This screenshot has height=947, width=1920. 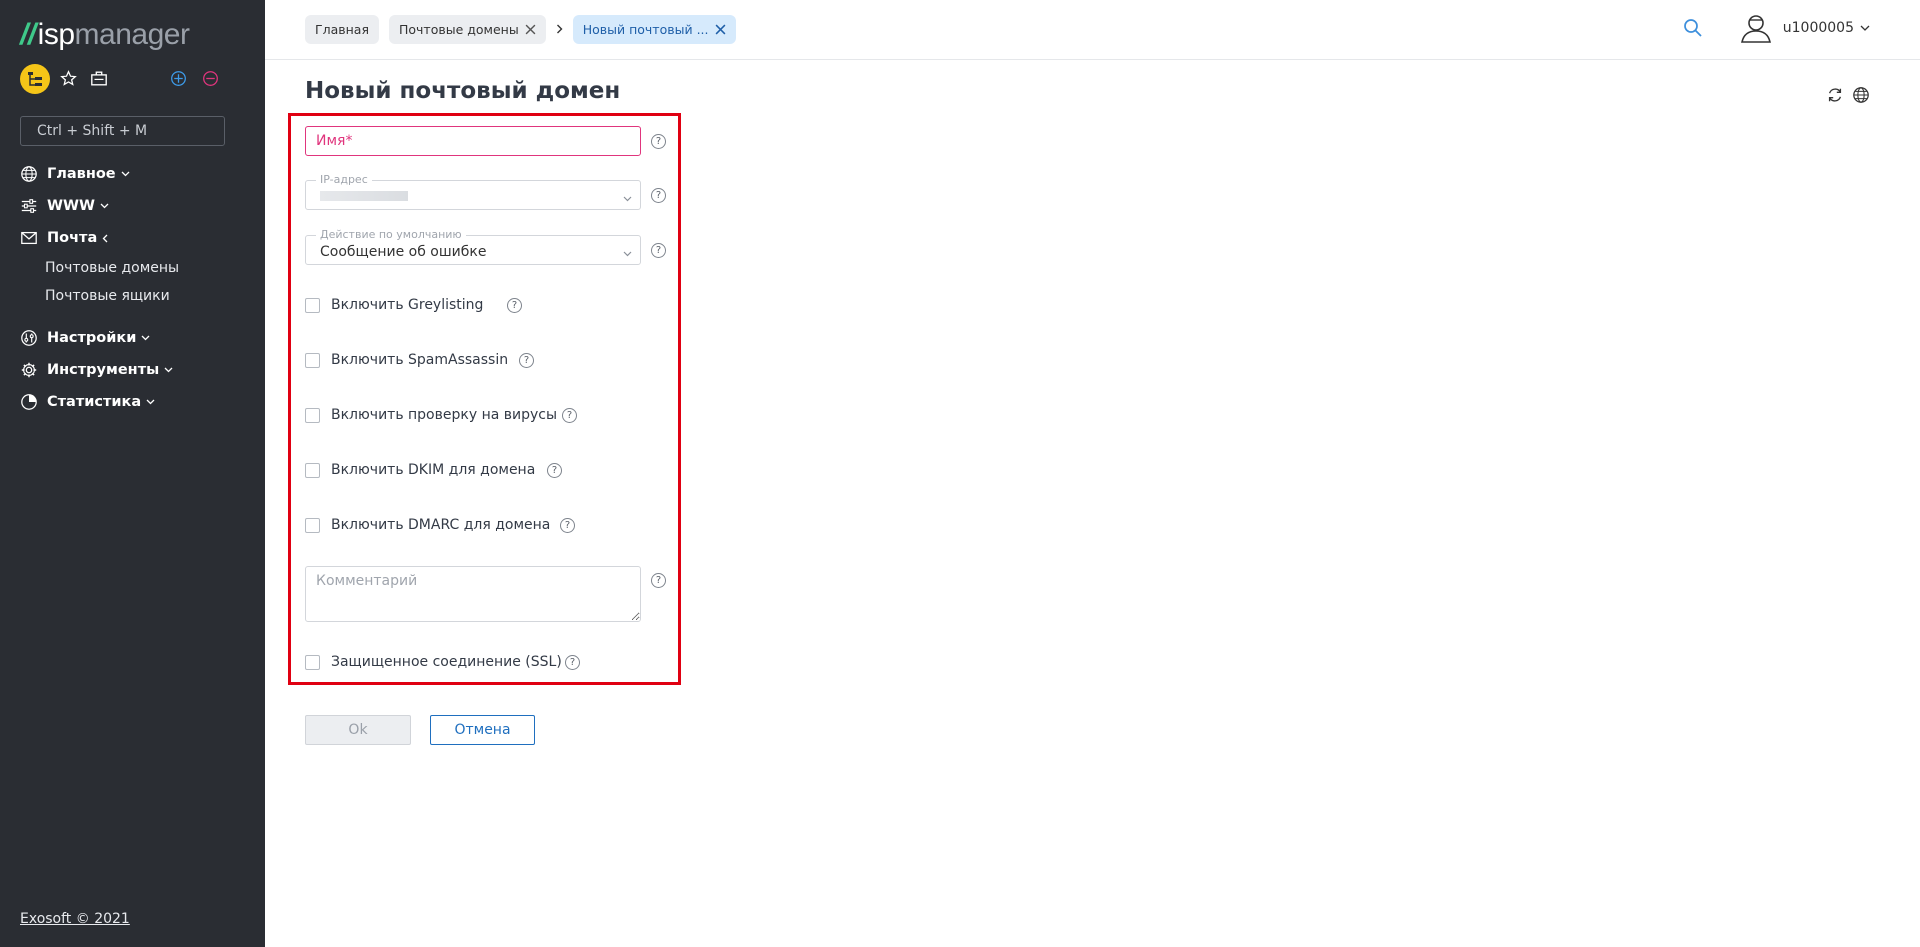 I want to click on dmarc-option: Включить DMARC для домена, so click(x=427, y=525).